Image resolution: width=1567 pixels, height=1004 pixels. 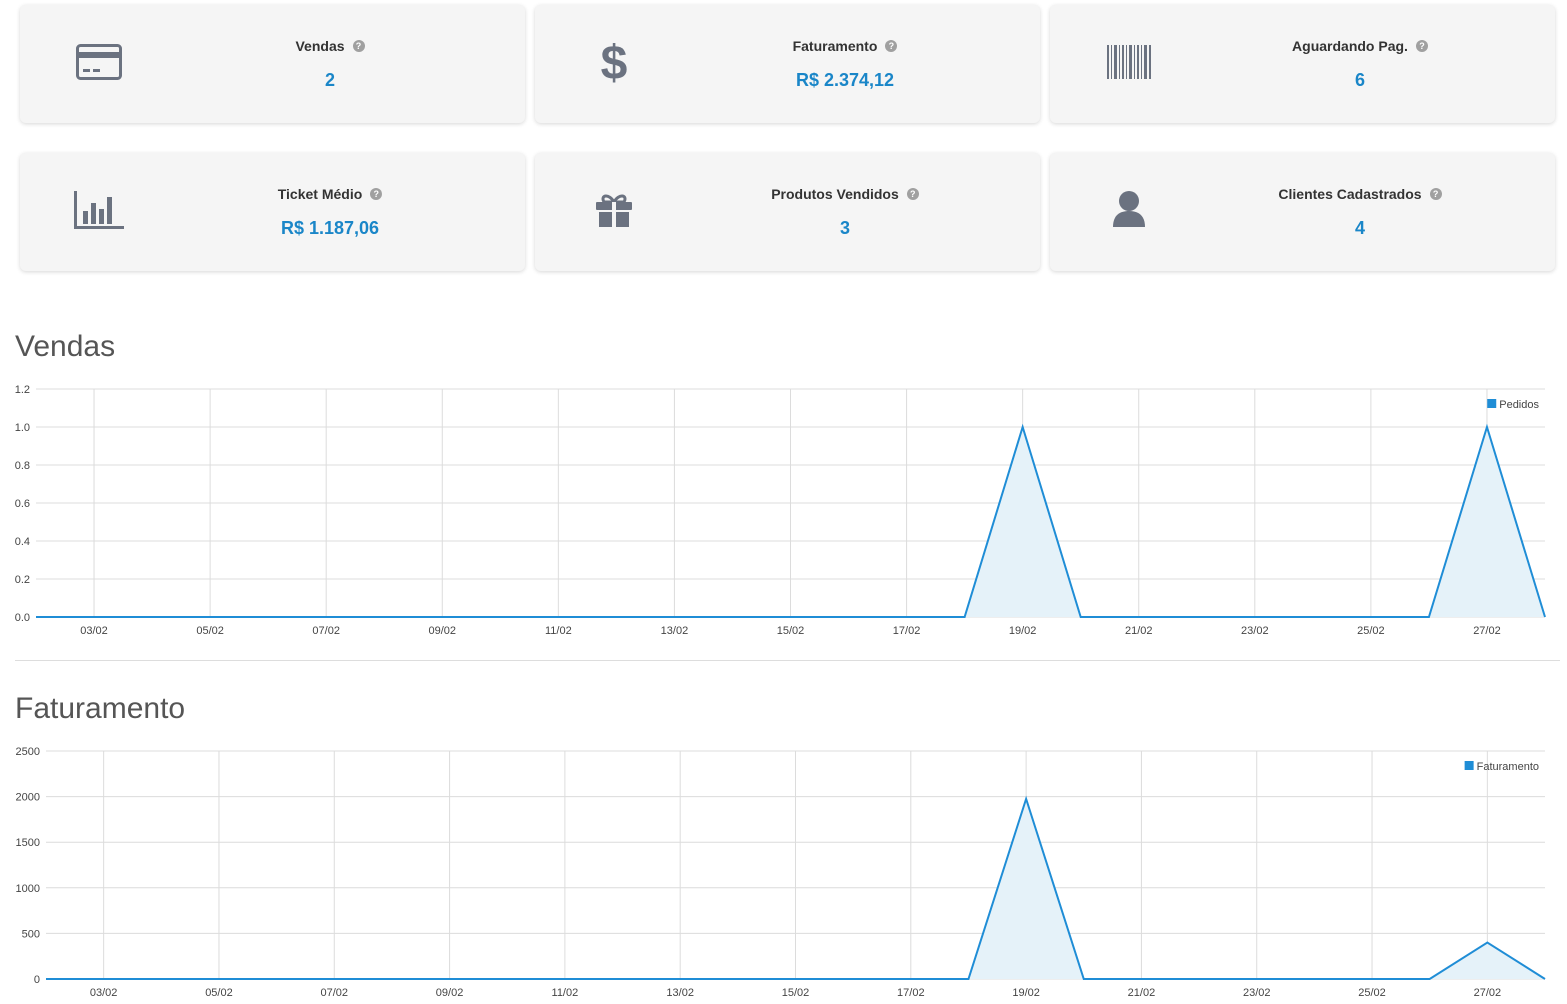 I want to click on y-tick-label: 0, so click(x=37, y=980).